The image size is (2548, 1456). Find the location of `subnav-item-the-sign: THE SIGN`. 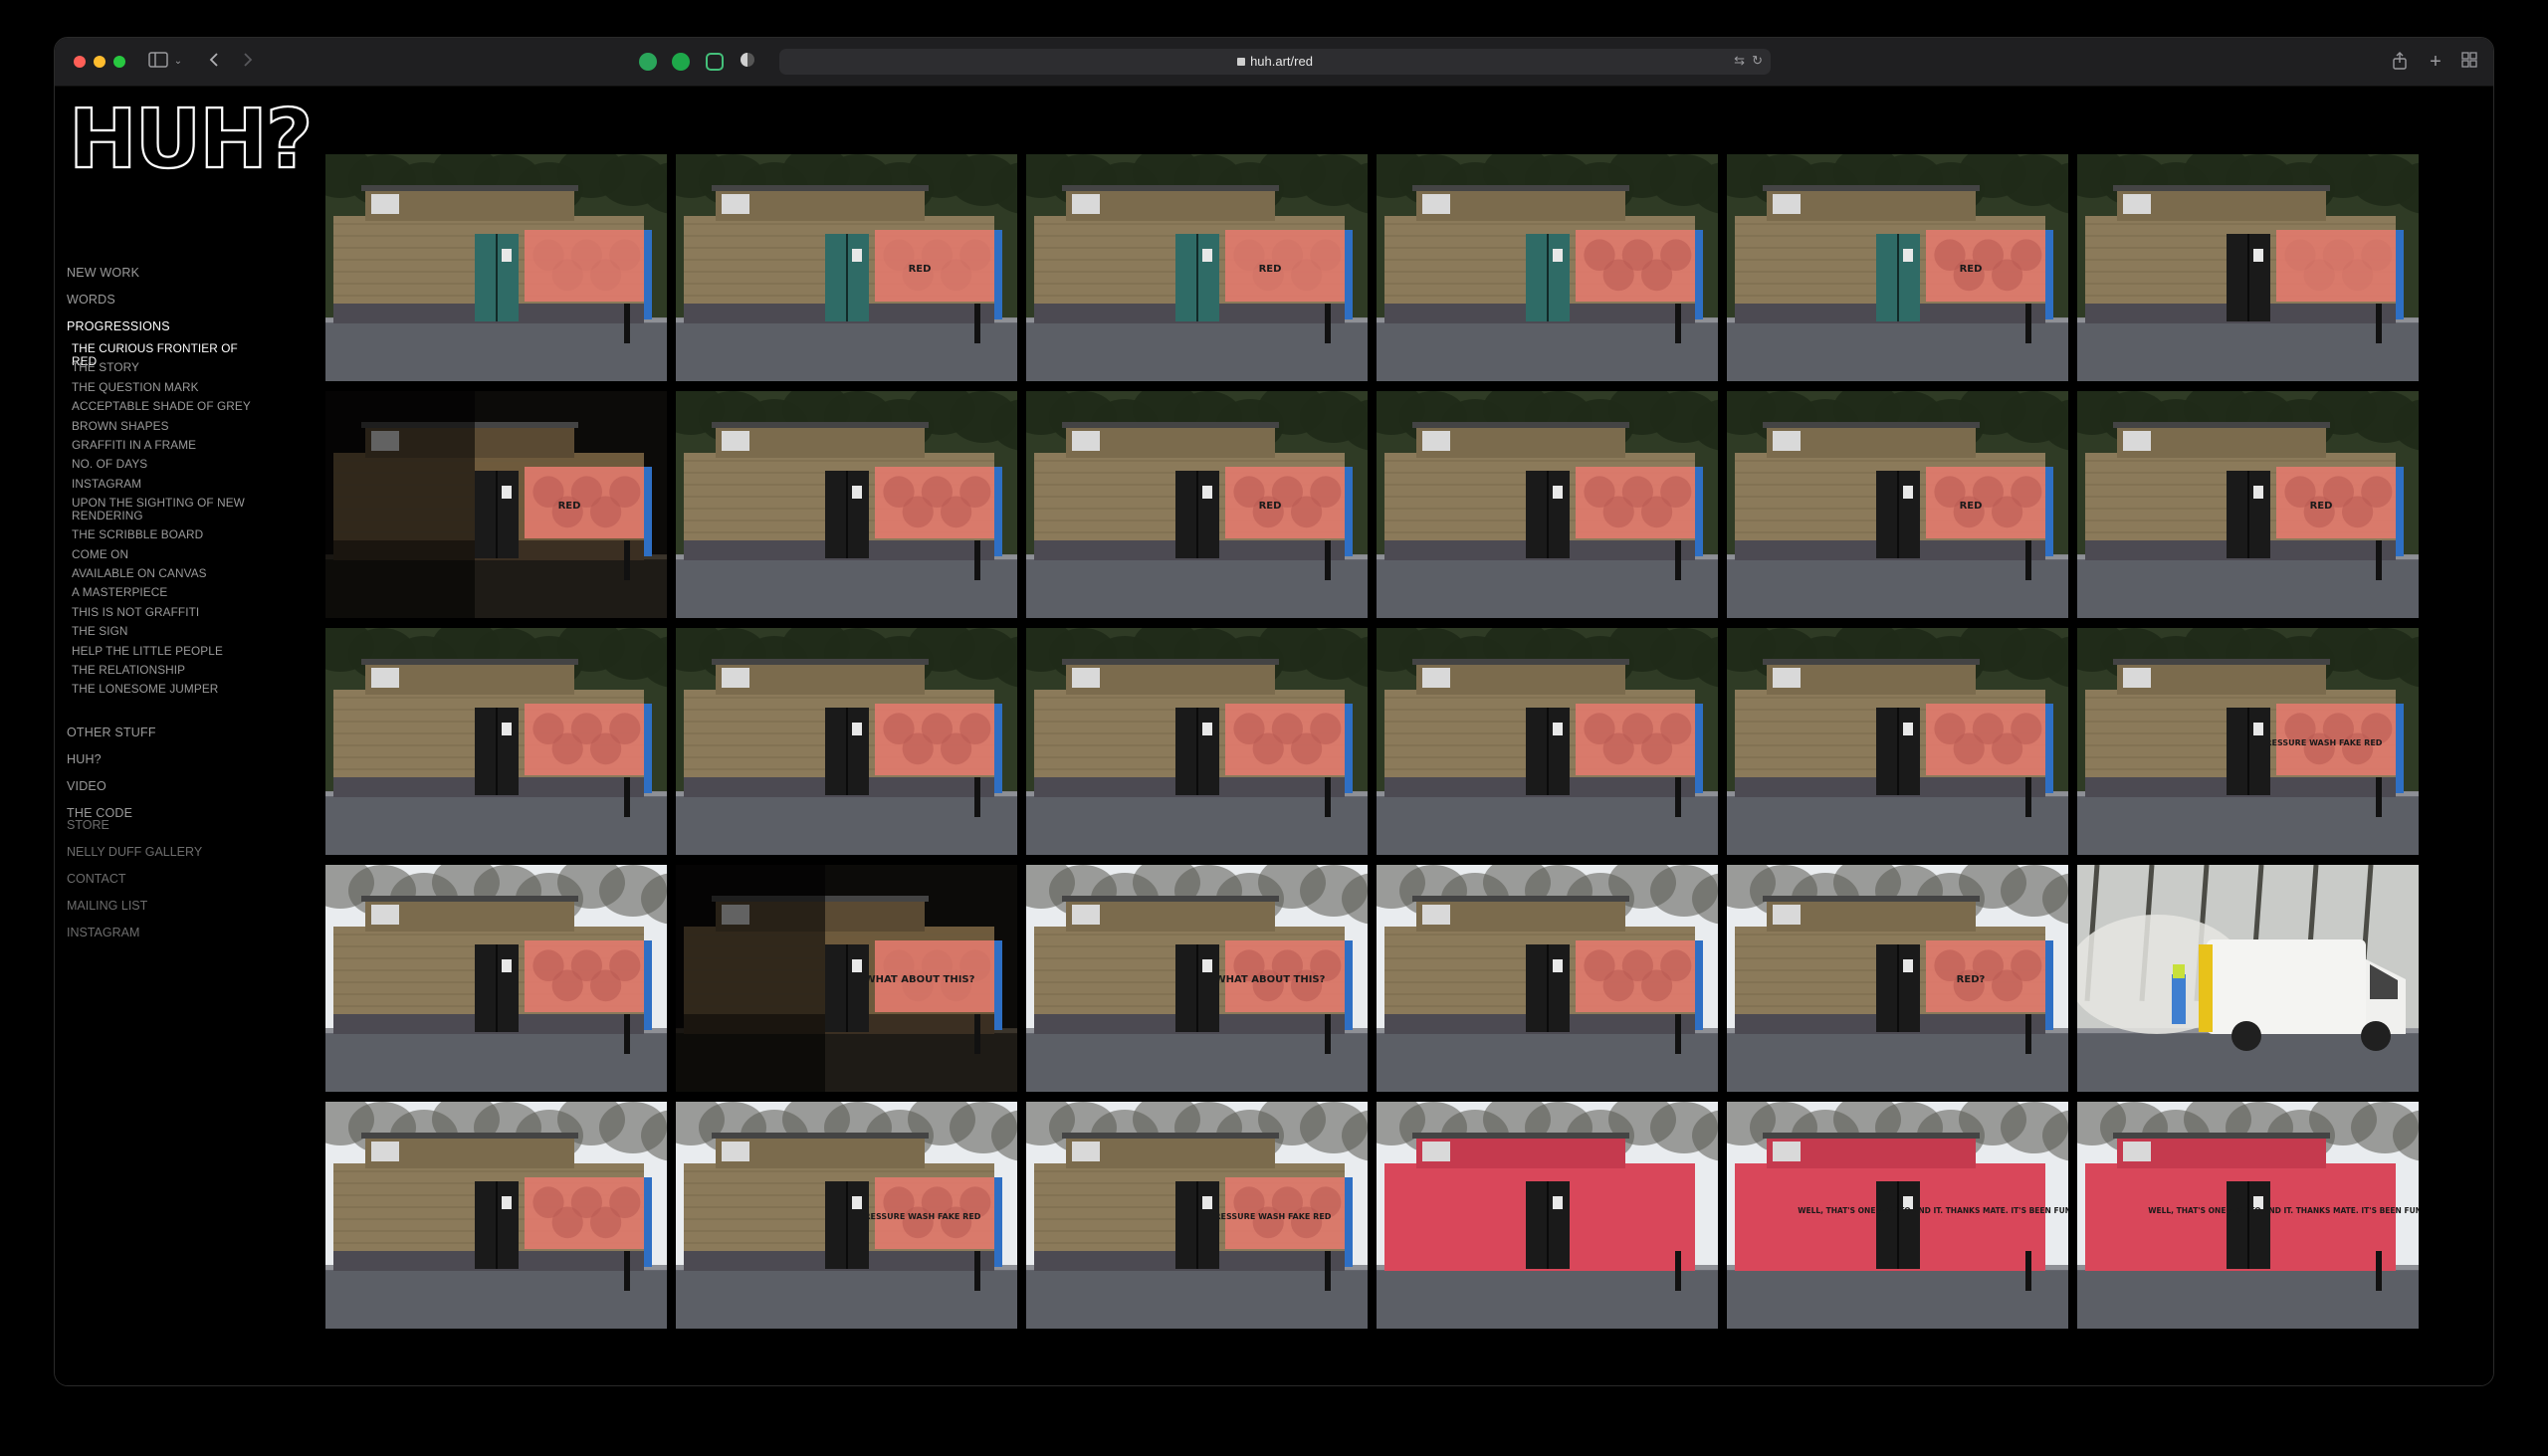

subnav-item-the-sign: THE SIGN is located at coordinates (166, 631).